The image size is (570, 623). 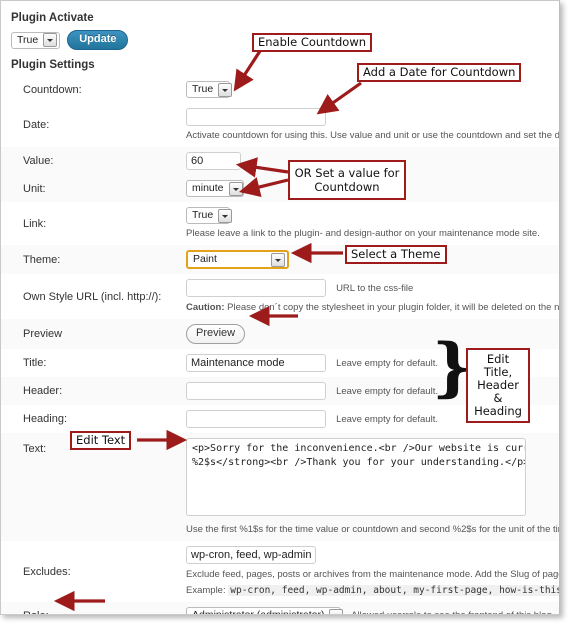 I want to click on countdown-select: True, so click(x=209, y=89).